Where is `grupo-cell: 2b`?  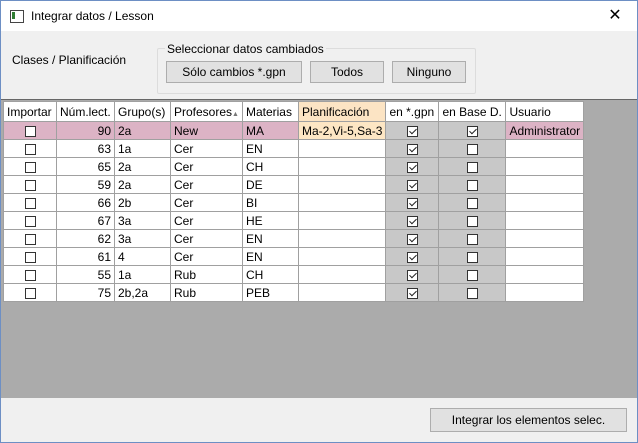
grupo-cell: 2b is located at coordinates (142, 202).